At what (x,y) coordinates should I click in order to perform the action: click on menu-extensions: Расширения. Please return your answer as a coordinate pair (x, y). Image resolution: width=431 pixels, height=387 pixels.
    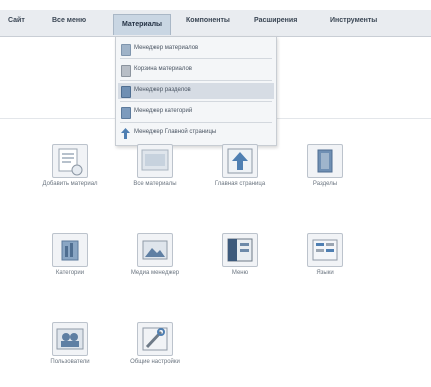
    Looking at the image, I should click on (275, 20).